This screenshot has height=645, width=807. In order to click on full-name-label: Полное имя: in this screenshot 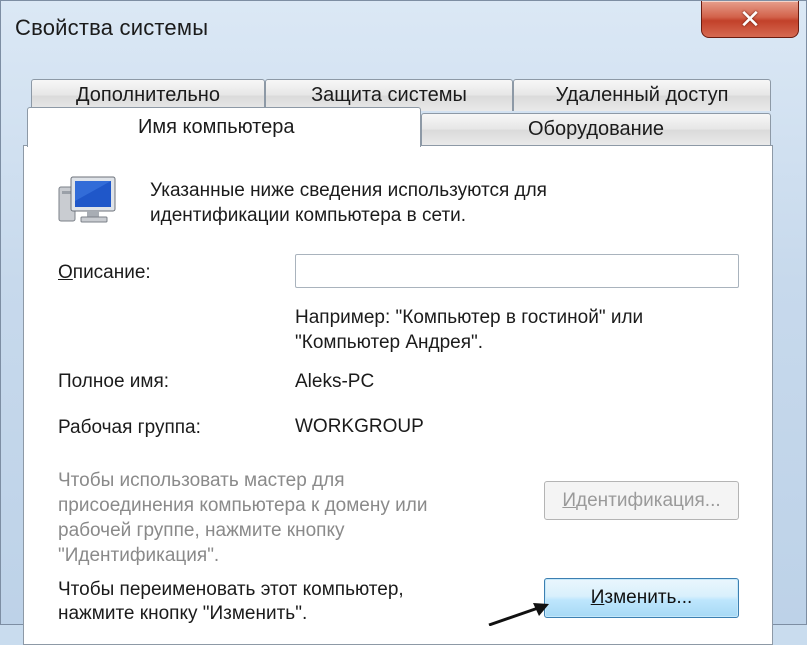, I will do `click(114, 381)`.